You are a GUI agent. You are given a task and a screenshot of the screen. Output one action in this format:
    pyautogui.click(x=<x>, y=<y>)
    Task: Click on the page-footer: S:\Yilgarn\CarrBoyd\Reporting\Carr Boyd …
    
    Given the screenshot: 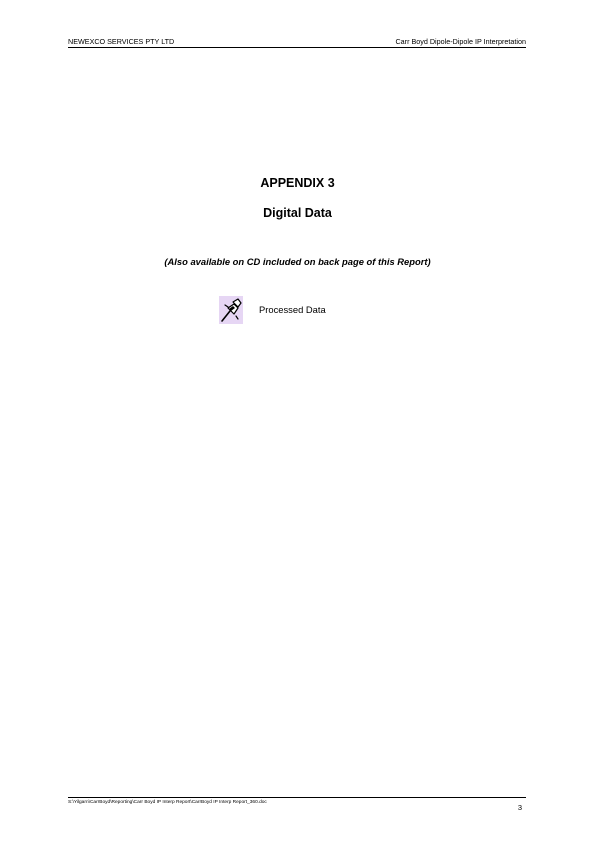 What is the action you would take?
    pyautogui.click(x=297, y=807)
    